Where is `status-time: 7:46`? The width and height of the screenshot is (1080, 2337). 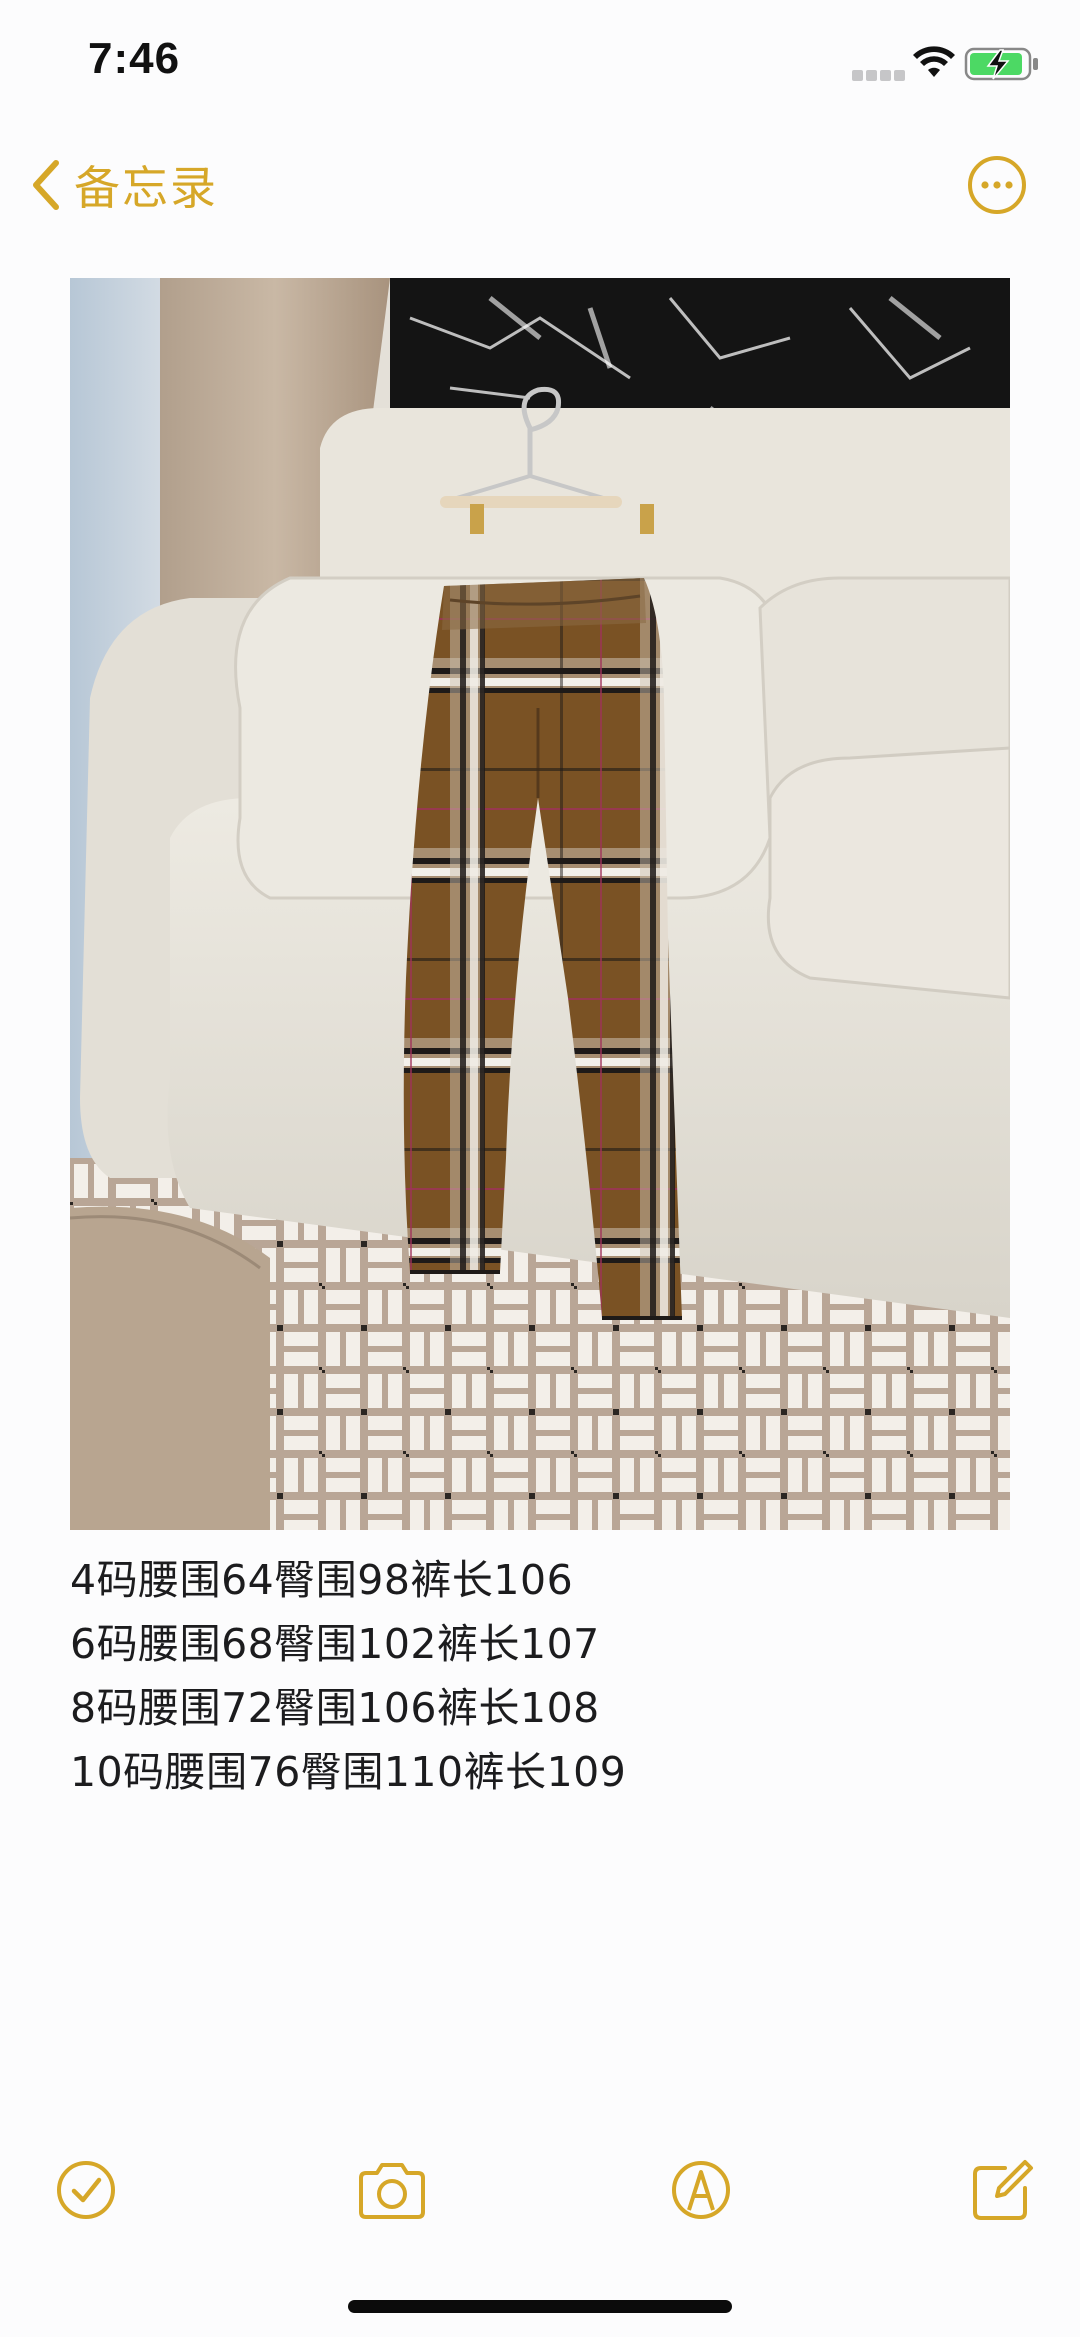
status-time: 7:46 is located at coordinates (134, 58).